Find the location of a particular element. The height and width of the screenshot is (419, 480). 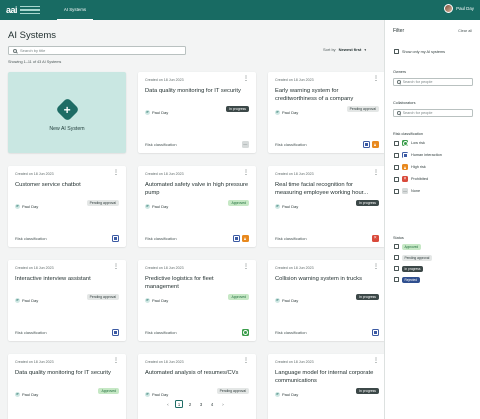

risk-filter-option: High risk is located at coordinates (410, 167).